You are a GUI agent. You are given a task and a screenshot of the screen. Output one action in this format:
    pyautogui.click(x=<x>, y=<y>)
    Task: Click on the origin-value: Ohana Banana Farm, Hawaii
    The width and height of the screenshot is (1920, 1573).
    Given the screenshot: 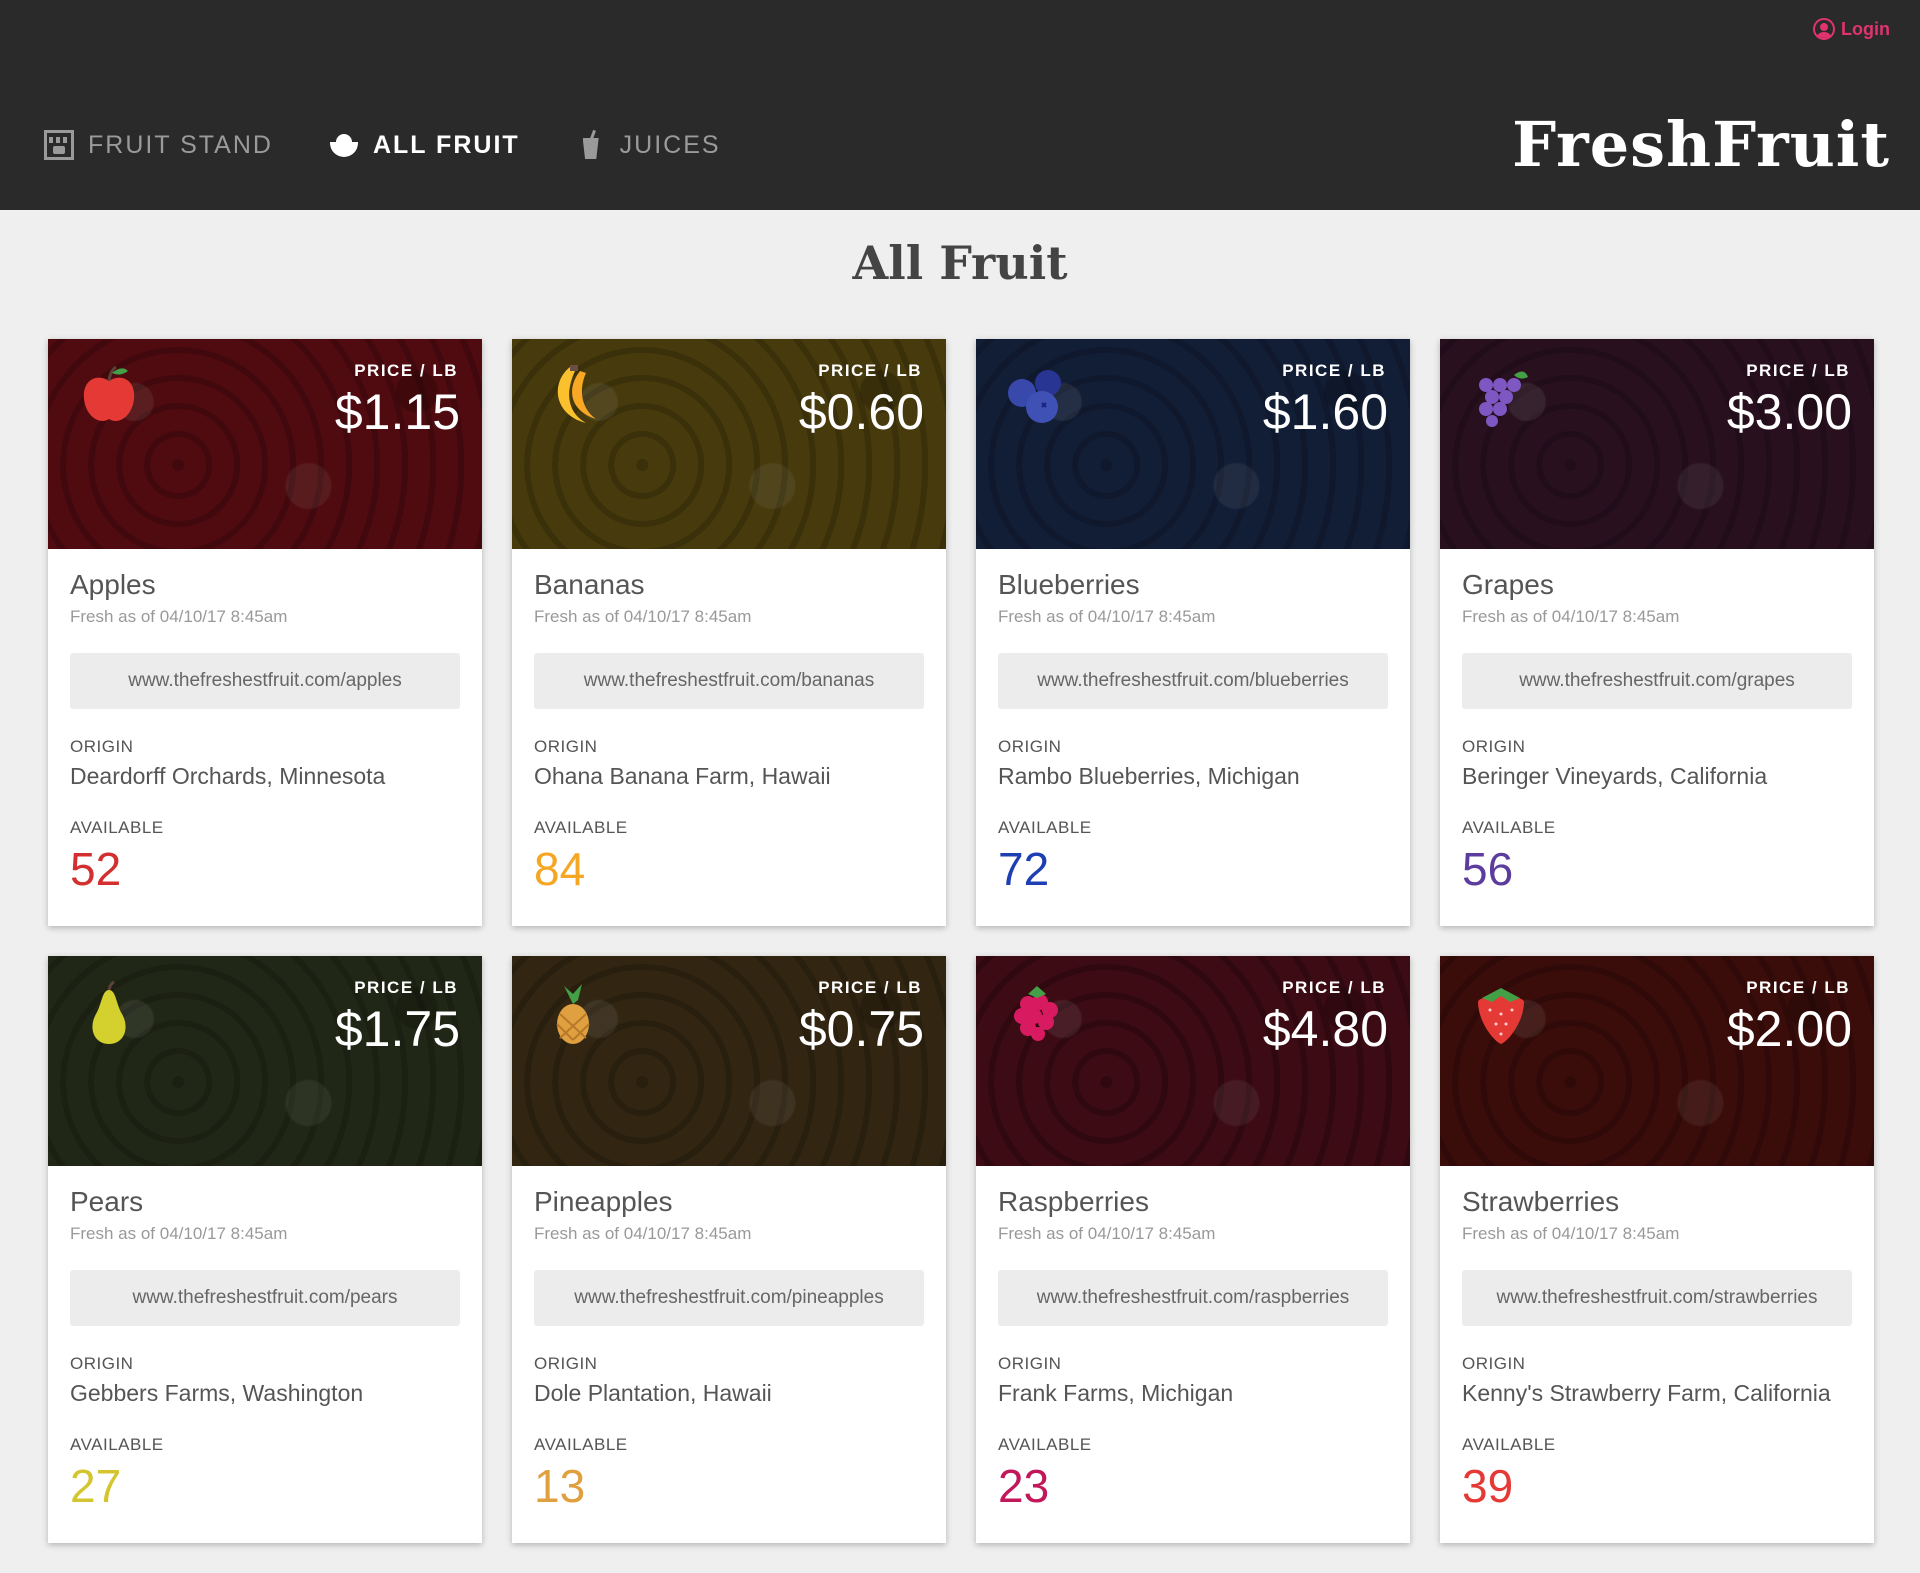 What is the action you would take?
    pyautogui.click(x=682, y=776)
    